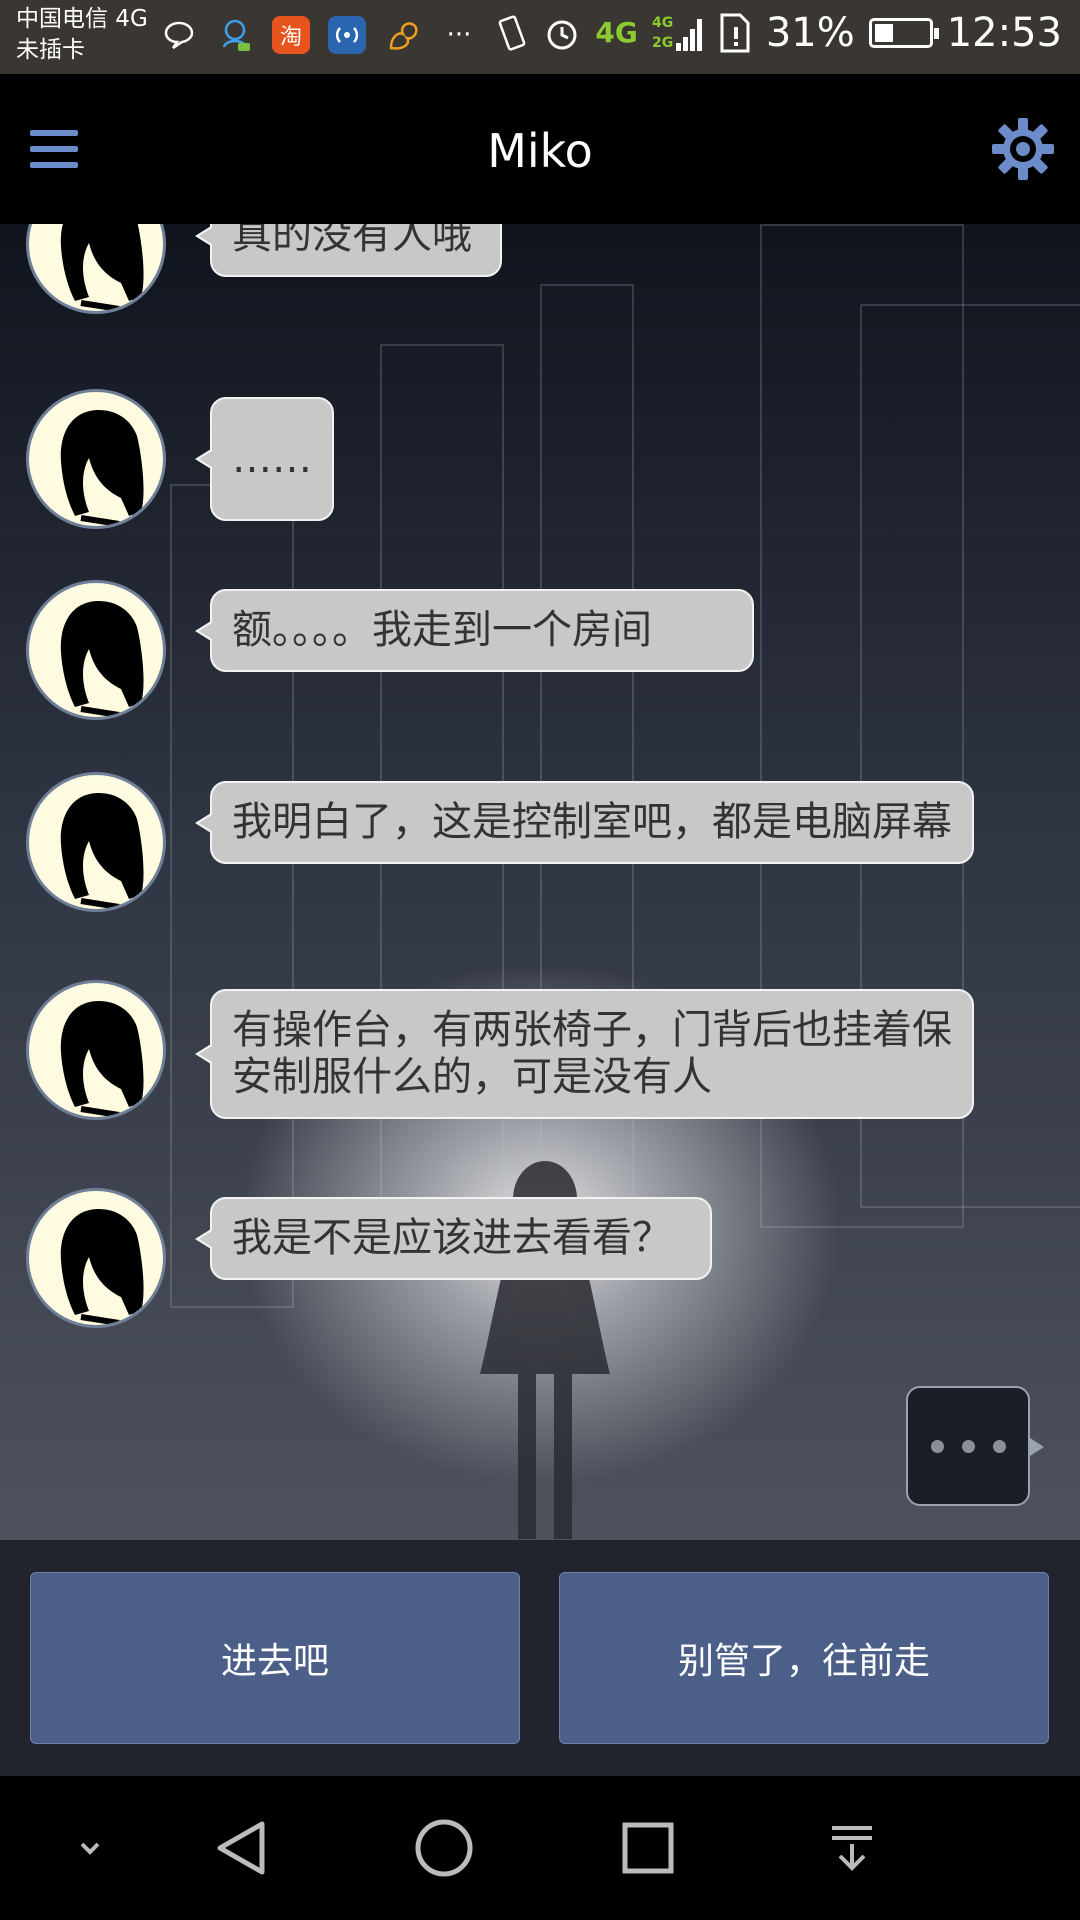 This screenshot has width=1080, height=1920. I want to click on more-label: ···, so click(459, 35).